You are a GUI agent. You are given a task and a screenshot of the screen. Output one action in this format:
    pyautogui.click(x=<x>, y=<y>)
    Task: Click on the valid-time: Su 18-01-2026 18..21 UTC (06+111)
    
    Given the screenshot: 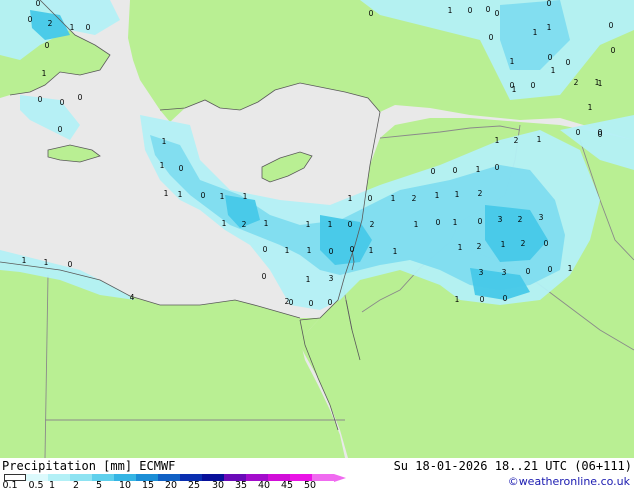 What is the action you would take?
    pyautogui.click(x=512, y=466)
    